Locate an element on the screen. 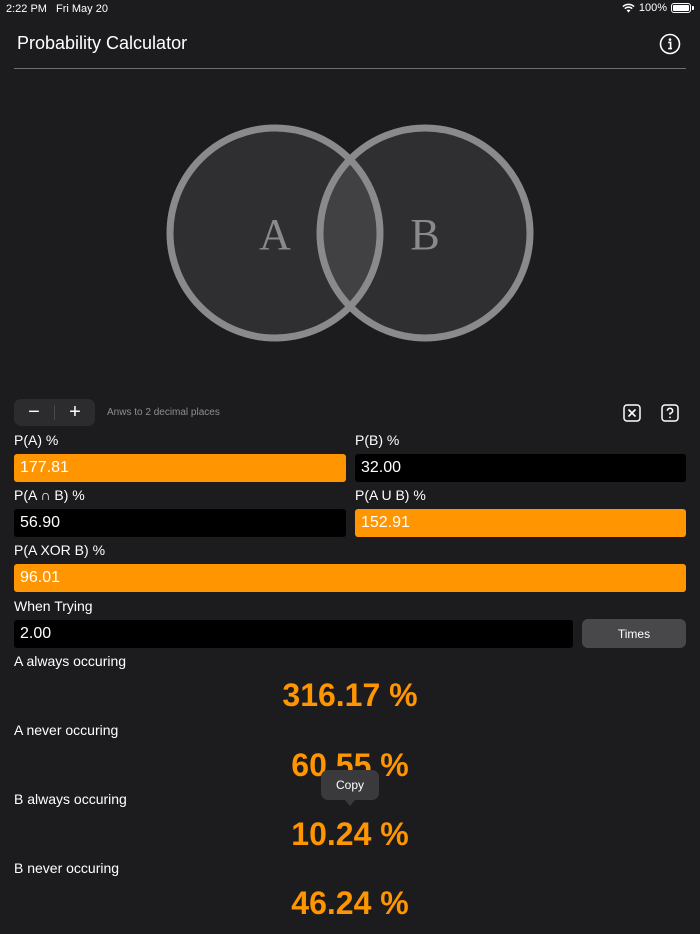 The image size is (700, 934). venn-label-b: B is located at coordinates (424, 234).